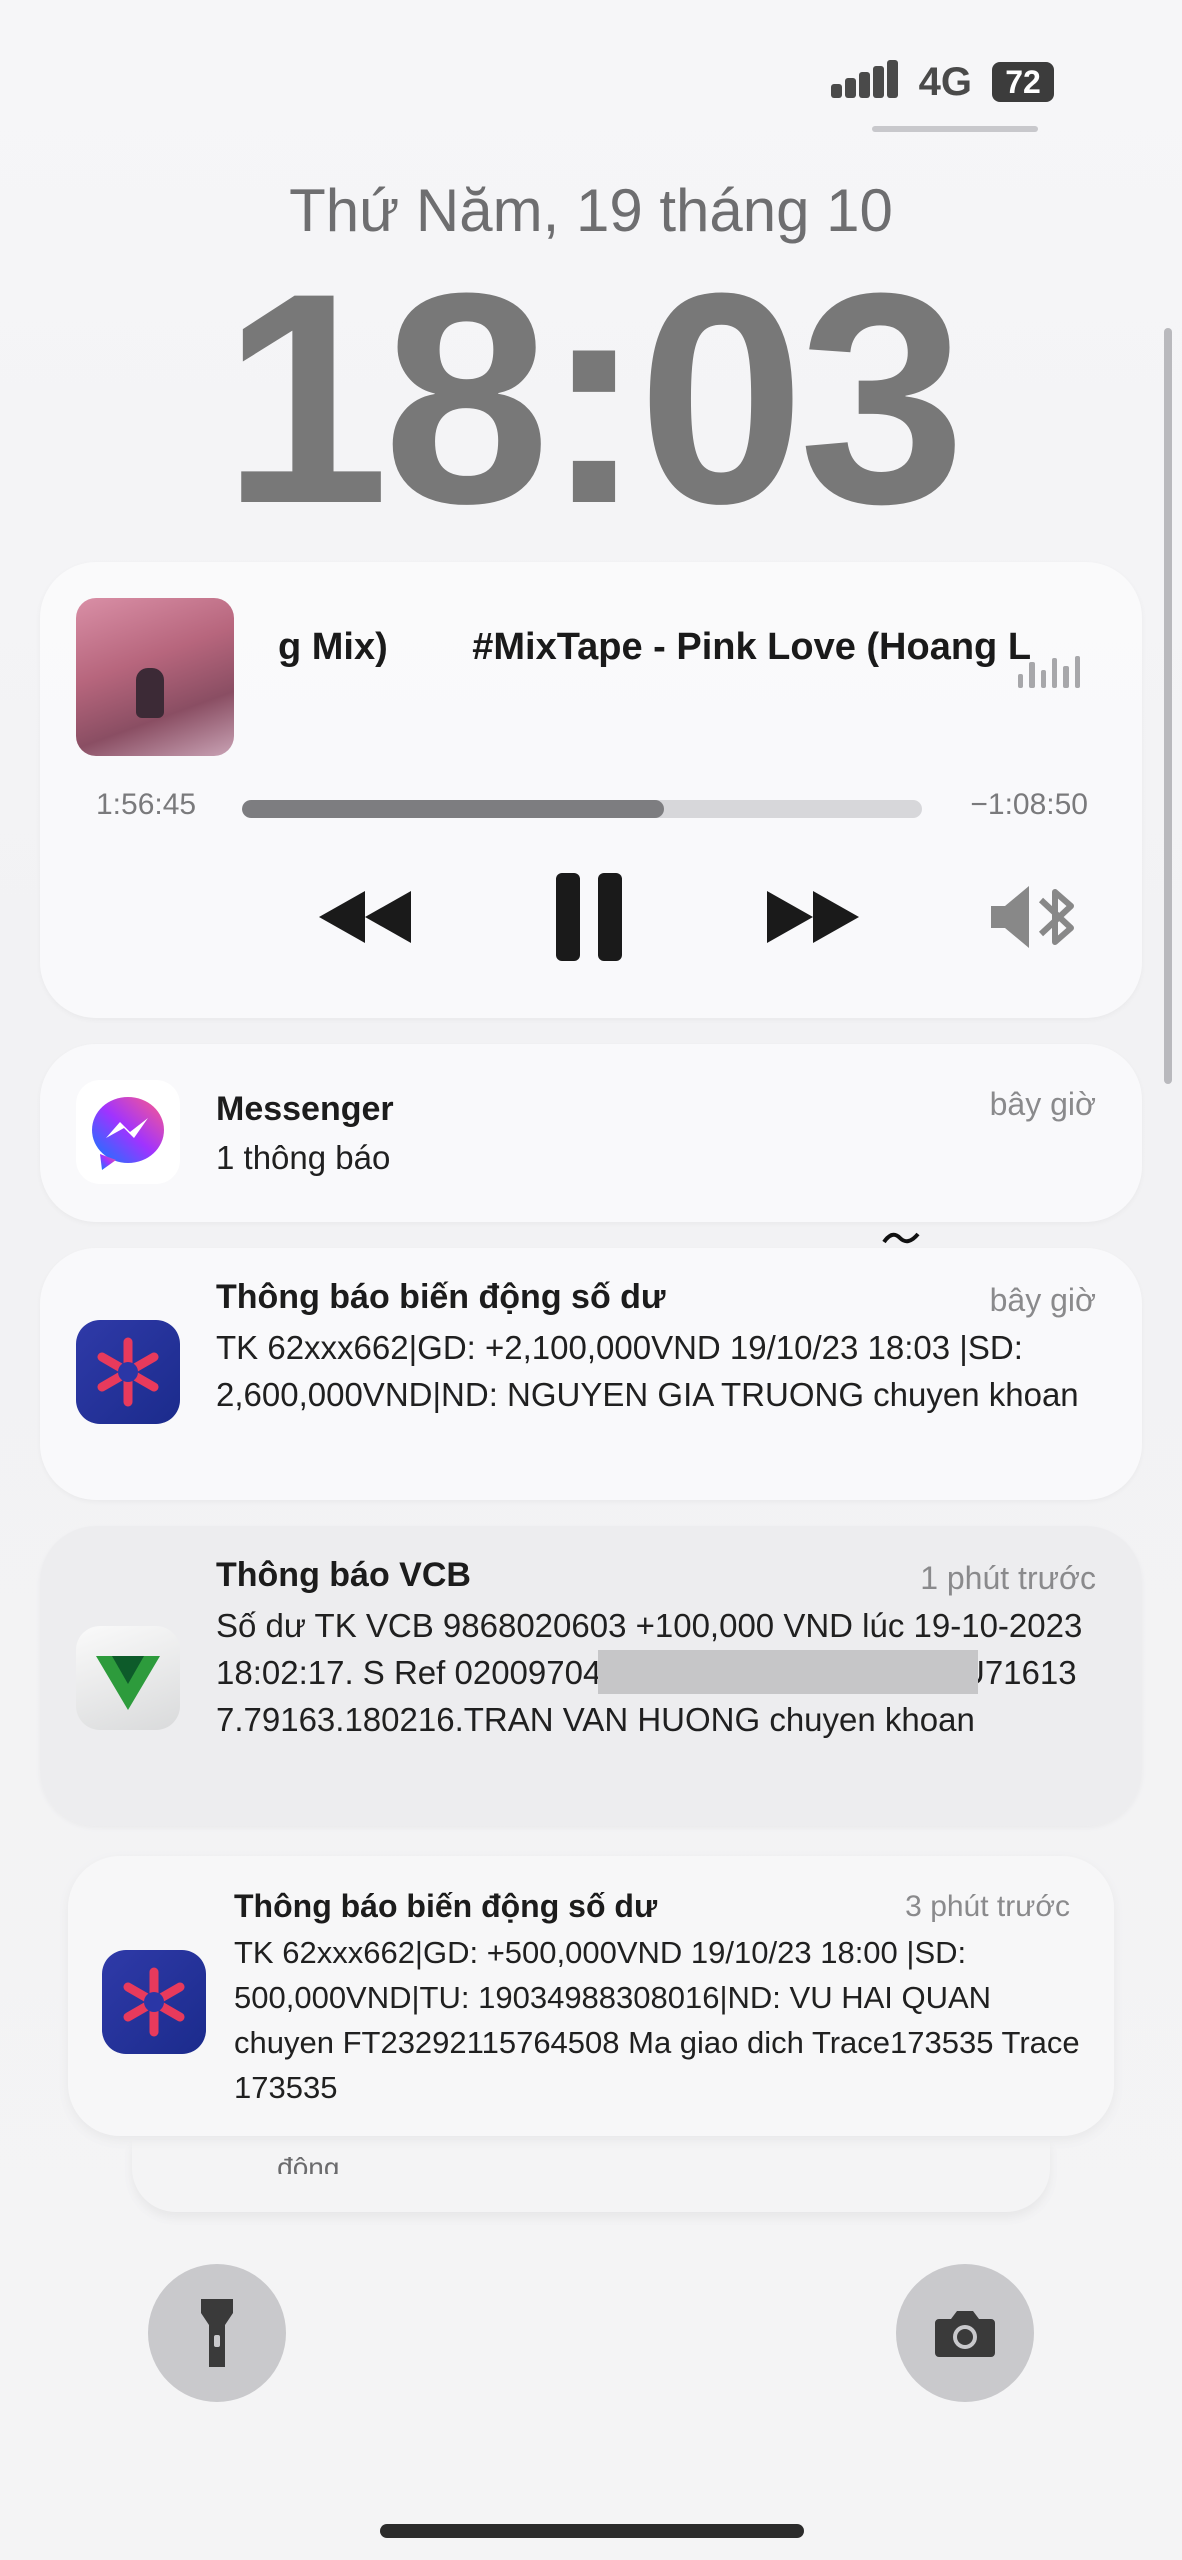 This screenshot has width=1182, height=2560. I want to click on redaction-bar, so click(788, 1672).